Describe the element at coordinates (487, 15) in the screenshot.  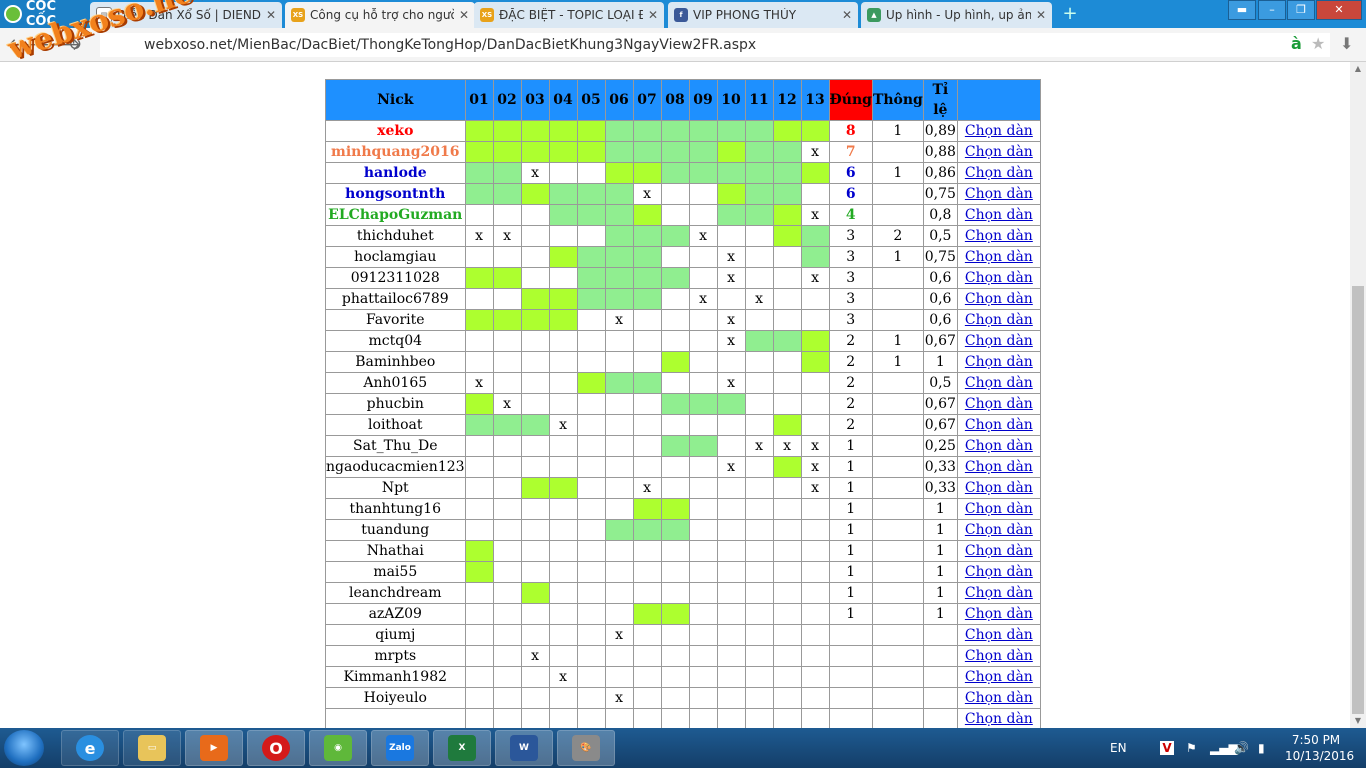
I see `xoso-icon: XS` at that location.